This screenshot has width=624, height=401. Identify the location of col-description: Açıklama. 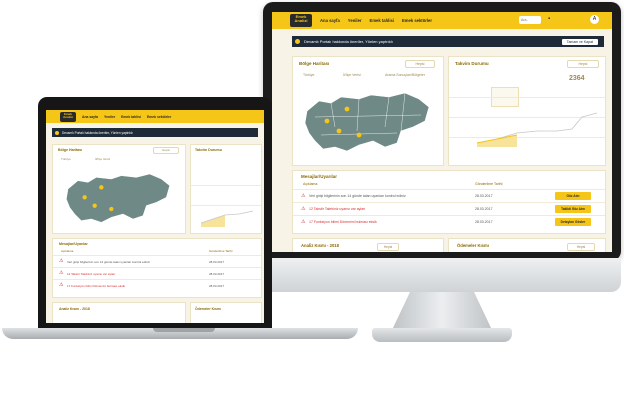
(310, 184).